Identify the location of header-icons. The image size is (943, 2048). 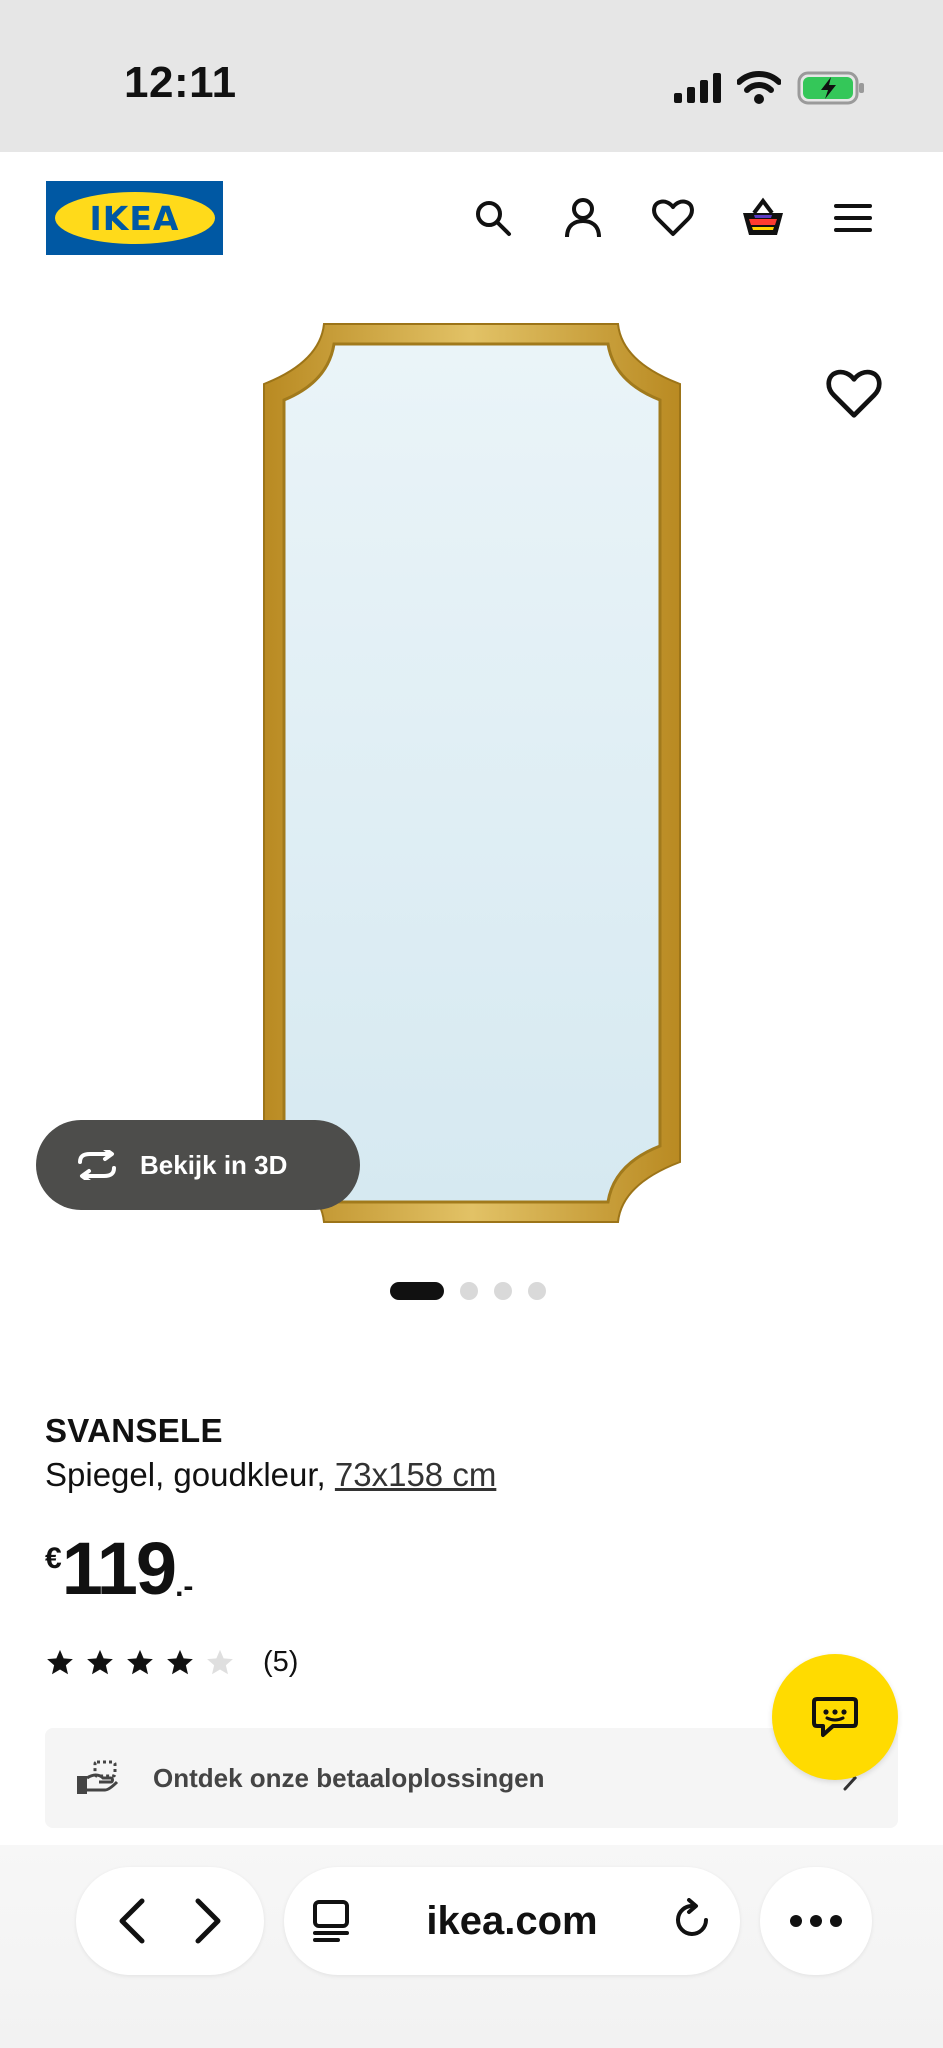
(673, 218).